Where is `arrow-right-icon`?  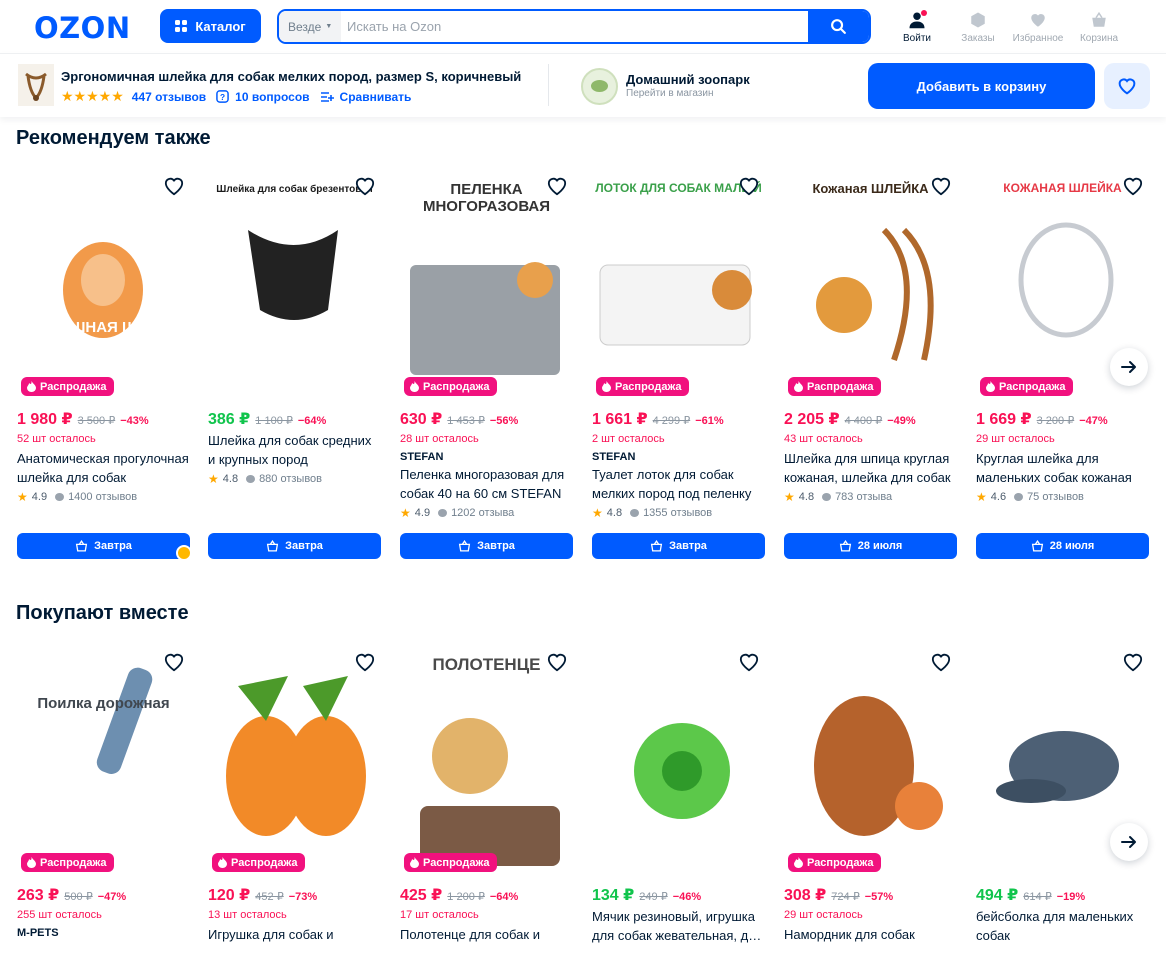 arrow-right-icon is located at coordinates (1128, 842).